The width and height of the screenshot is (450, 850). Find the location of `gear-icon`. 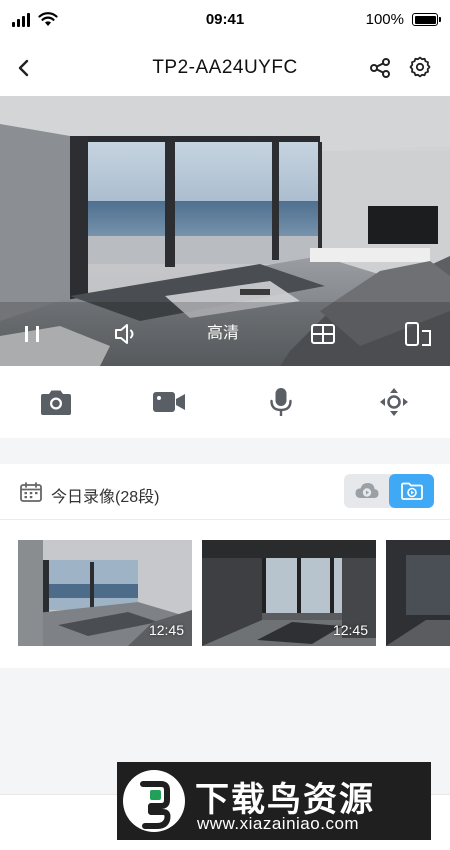

gear-icon is located at coordinates (420, 67).